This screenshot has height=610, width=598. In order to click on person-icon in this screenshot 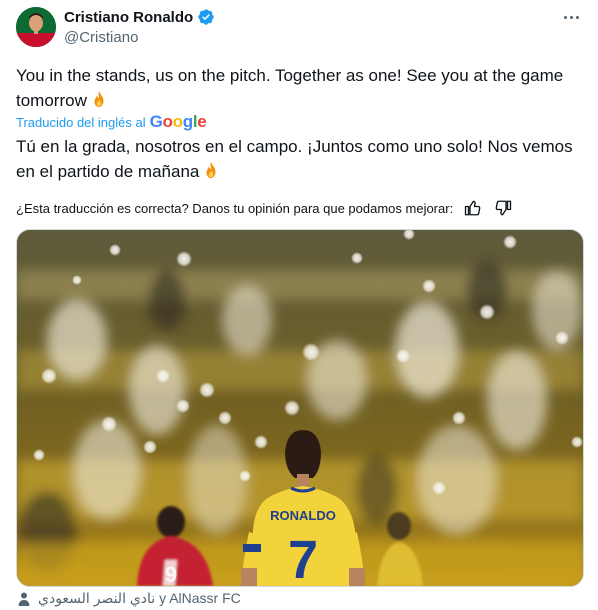, I will do `click(24, 599)`.